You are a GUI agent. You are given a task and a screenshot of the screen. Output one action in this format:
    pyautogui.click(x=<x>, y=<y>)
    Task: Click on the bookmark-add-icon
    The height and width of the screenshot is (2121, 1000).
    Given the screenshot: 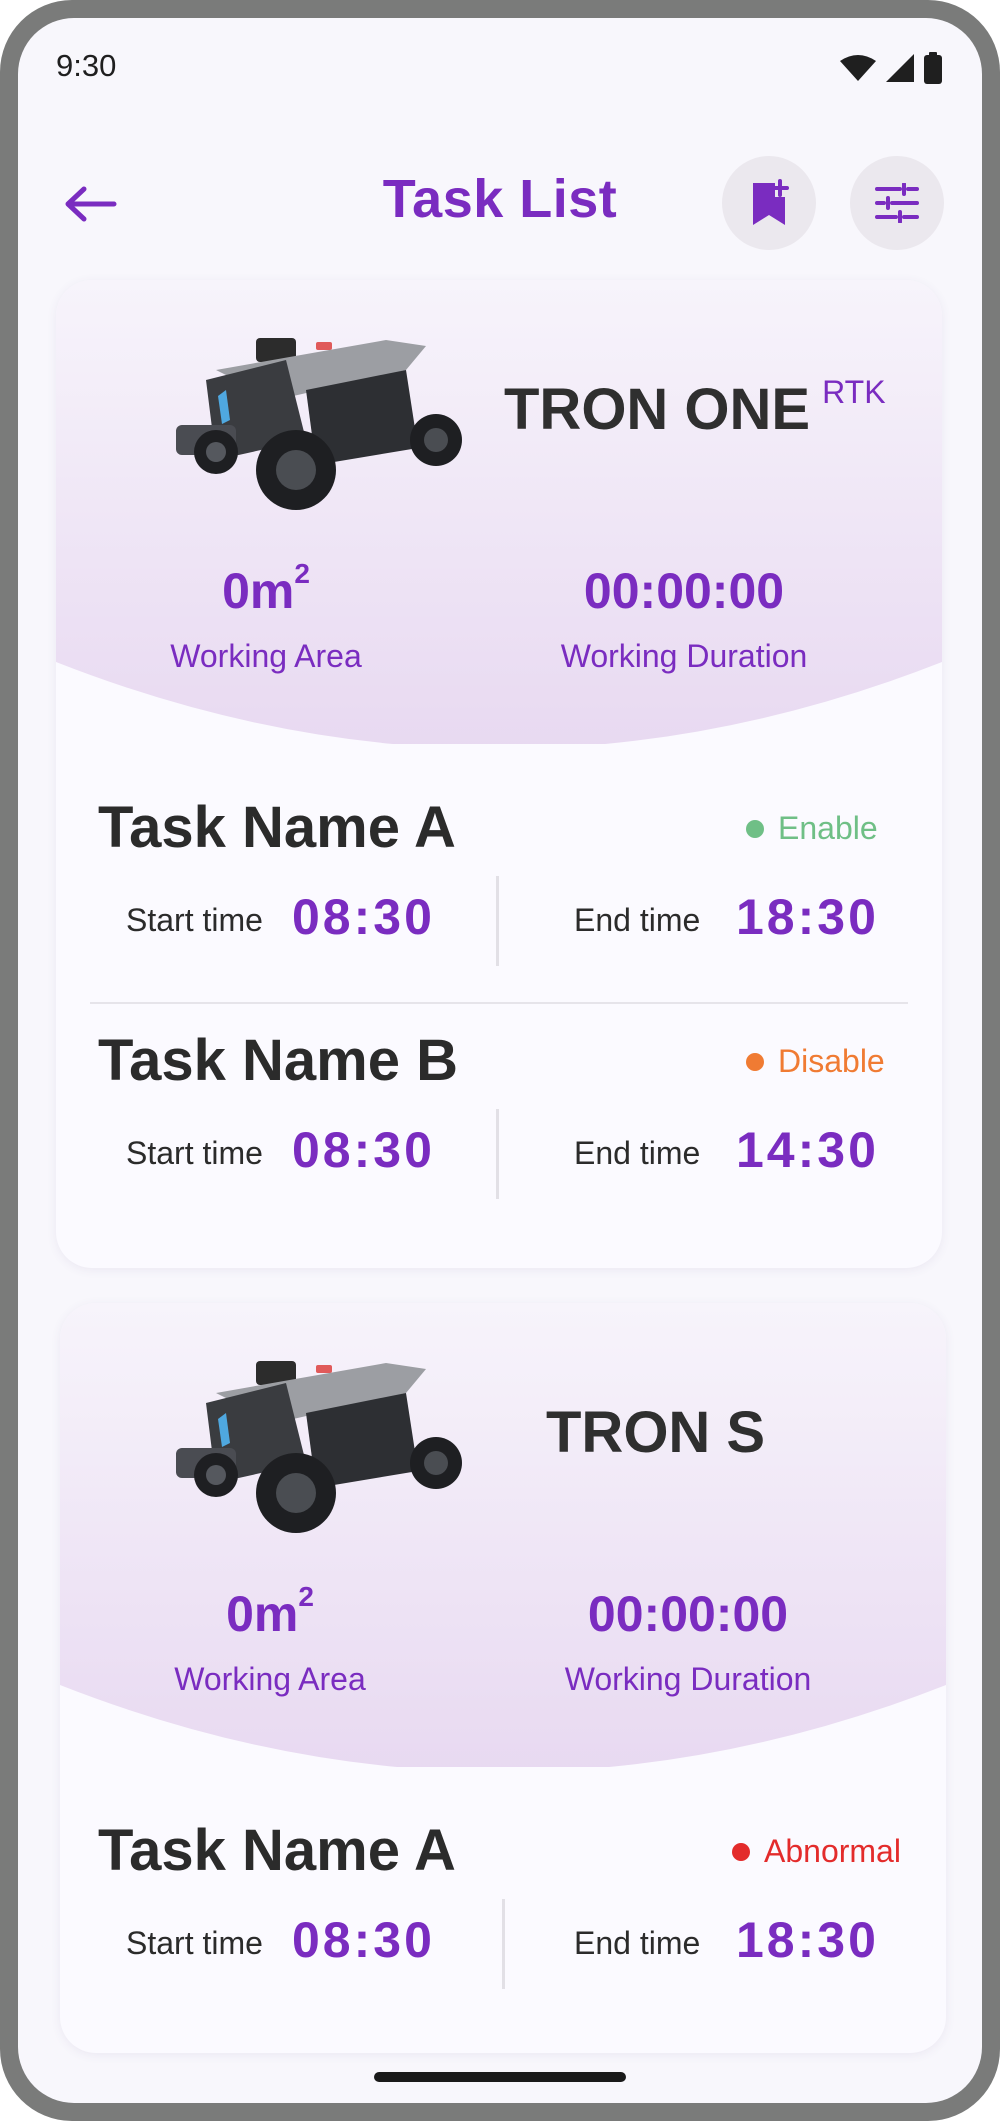 What is the action you would take?
    pyautogui.click(x=771, y=202)
    